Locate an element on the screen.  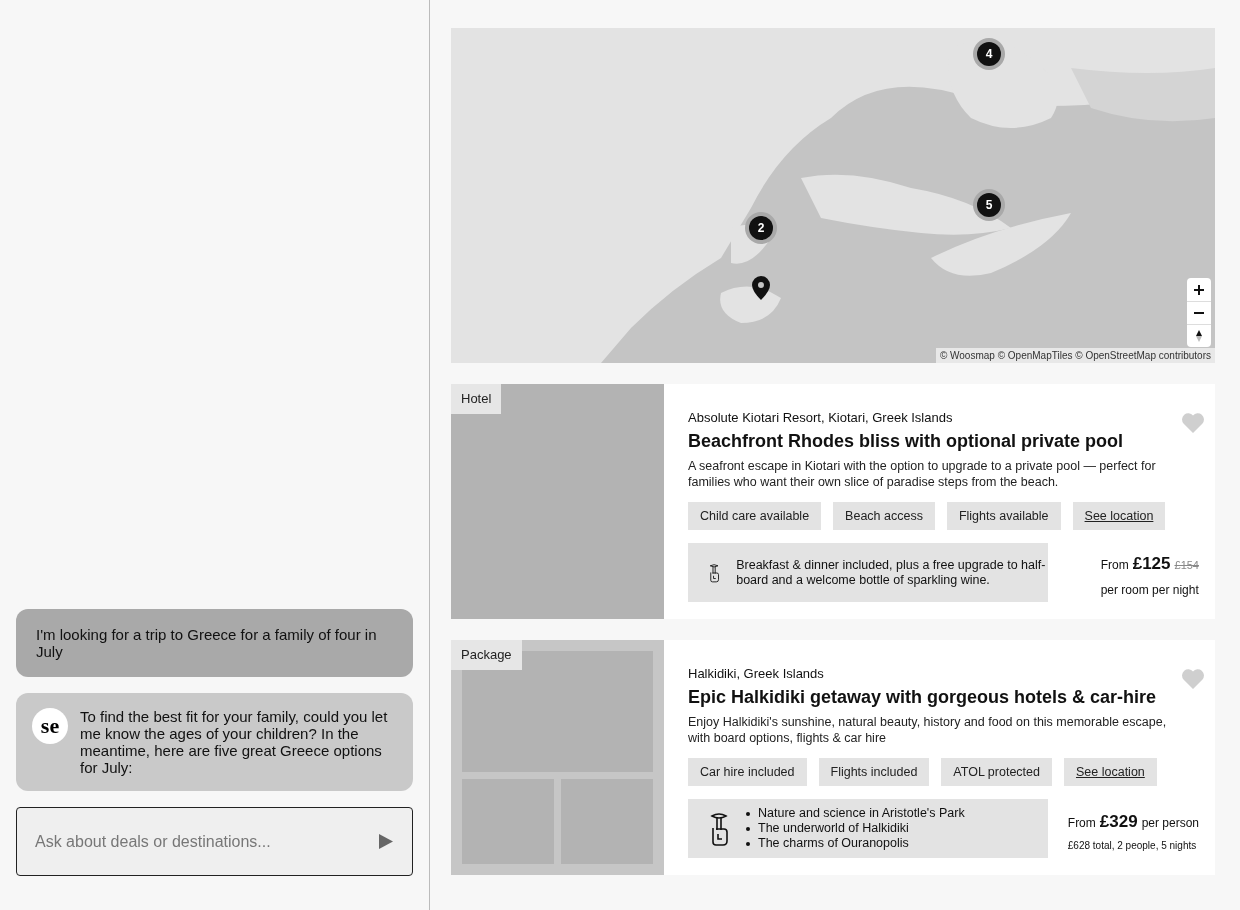
type-badge: Package is located at coordinates (486, 655).